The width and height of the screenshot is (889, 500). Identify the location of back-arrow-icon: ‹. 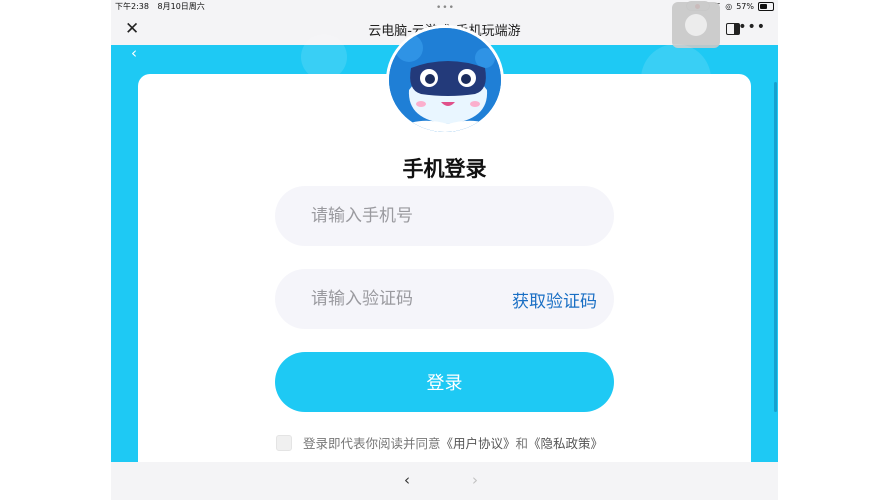
(134, 53).